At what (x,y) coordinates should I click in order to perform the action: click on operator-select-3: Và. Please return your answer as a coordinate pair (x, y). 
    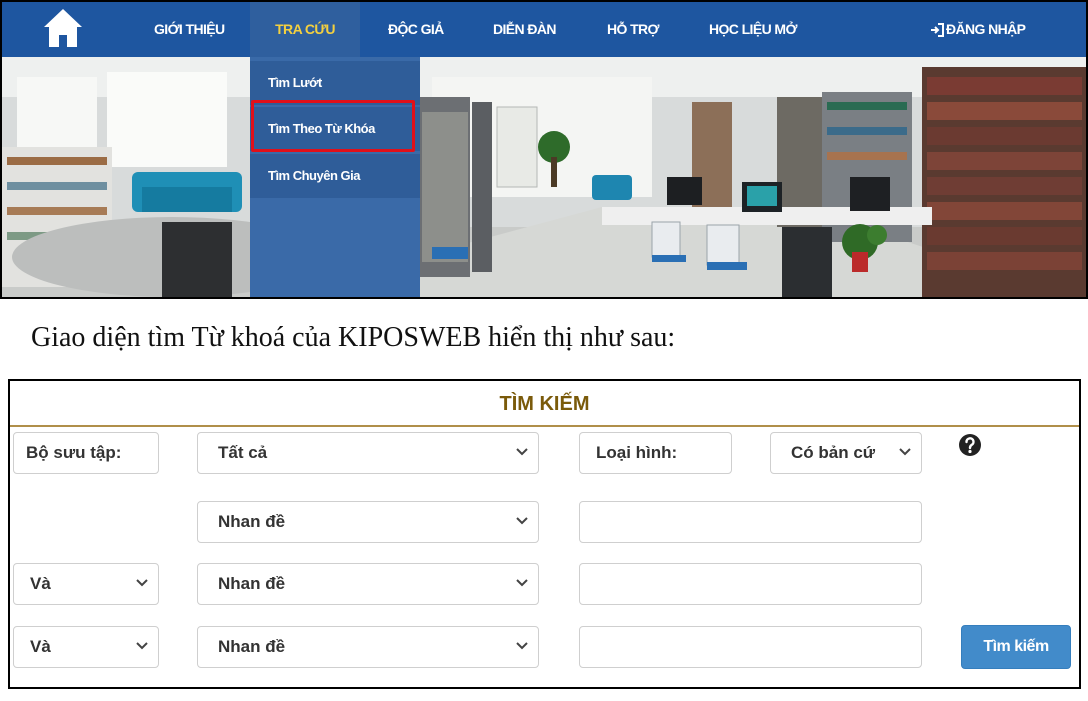
    Looking at the image, I should click on (86, 647).